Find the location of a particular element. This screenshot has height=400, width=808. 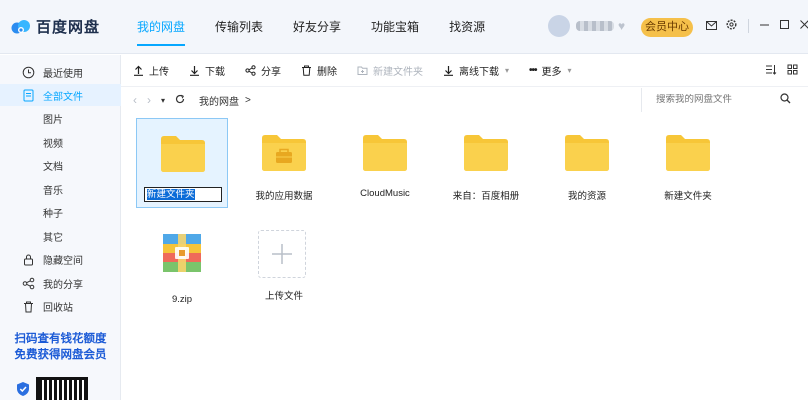

promo-banner: 扫码查有钱花额度 免费获得网盘会员 is located at coordinates (60, 347).